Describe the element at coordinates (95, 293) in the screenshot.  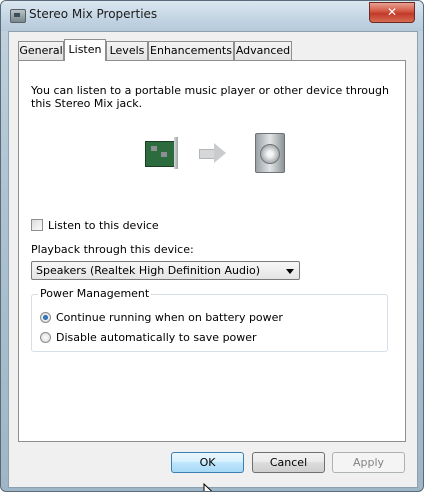
I see `power-management-legend: Power Management` at that location.